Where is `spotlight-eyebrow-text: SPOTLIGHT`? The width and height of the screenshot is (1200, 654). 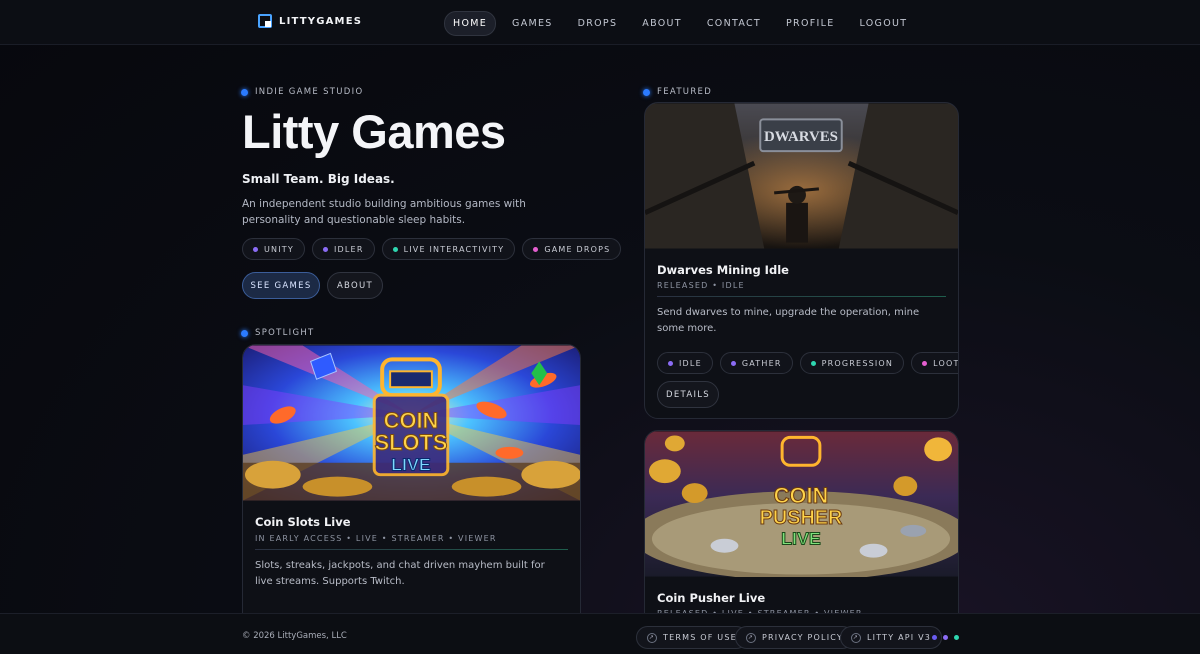 spotlight-eyebrow-text: SPOTLIGHT is located at coordinates (285, 333).